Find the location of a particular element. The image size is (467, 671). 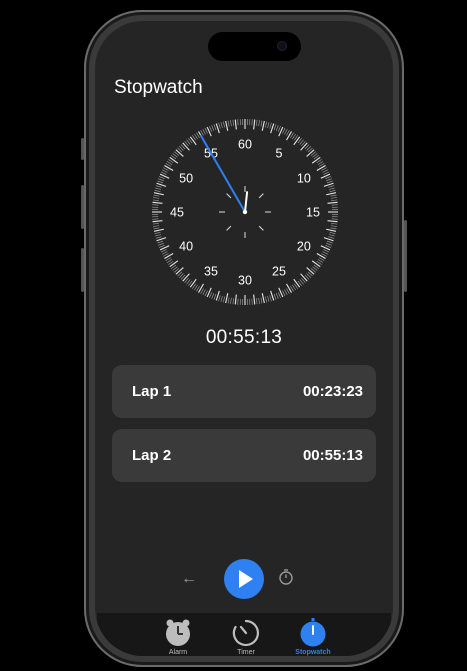

minute-hand is located at coordinates (246, 202).